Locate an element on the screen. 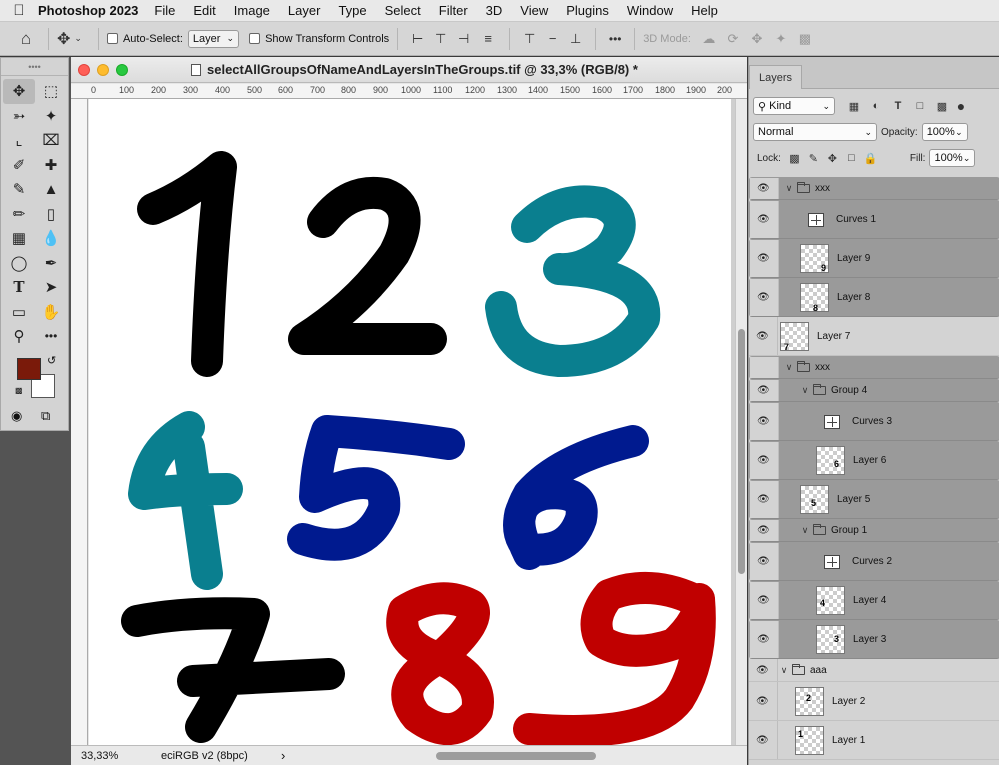 This screenshot has width=999, height=765. dodge-tool-icon: ◯ is located at coordinates (19, 263).